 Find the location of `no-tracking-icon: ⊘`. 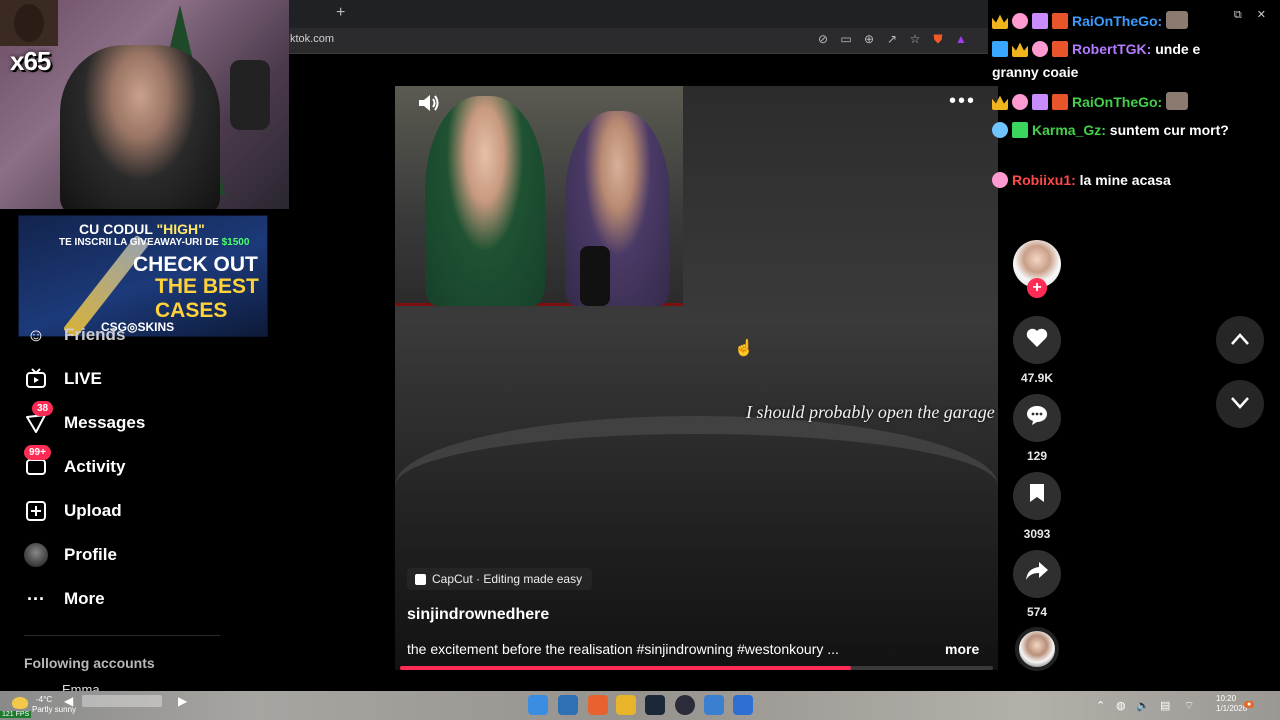

no-tracking-icon: ⊘ is located at coordinates (823, 40).